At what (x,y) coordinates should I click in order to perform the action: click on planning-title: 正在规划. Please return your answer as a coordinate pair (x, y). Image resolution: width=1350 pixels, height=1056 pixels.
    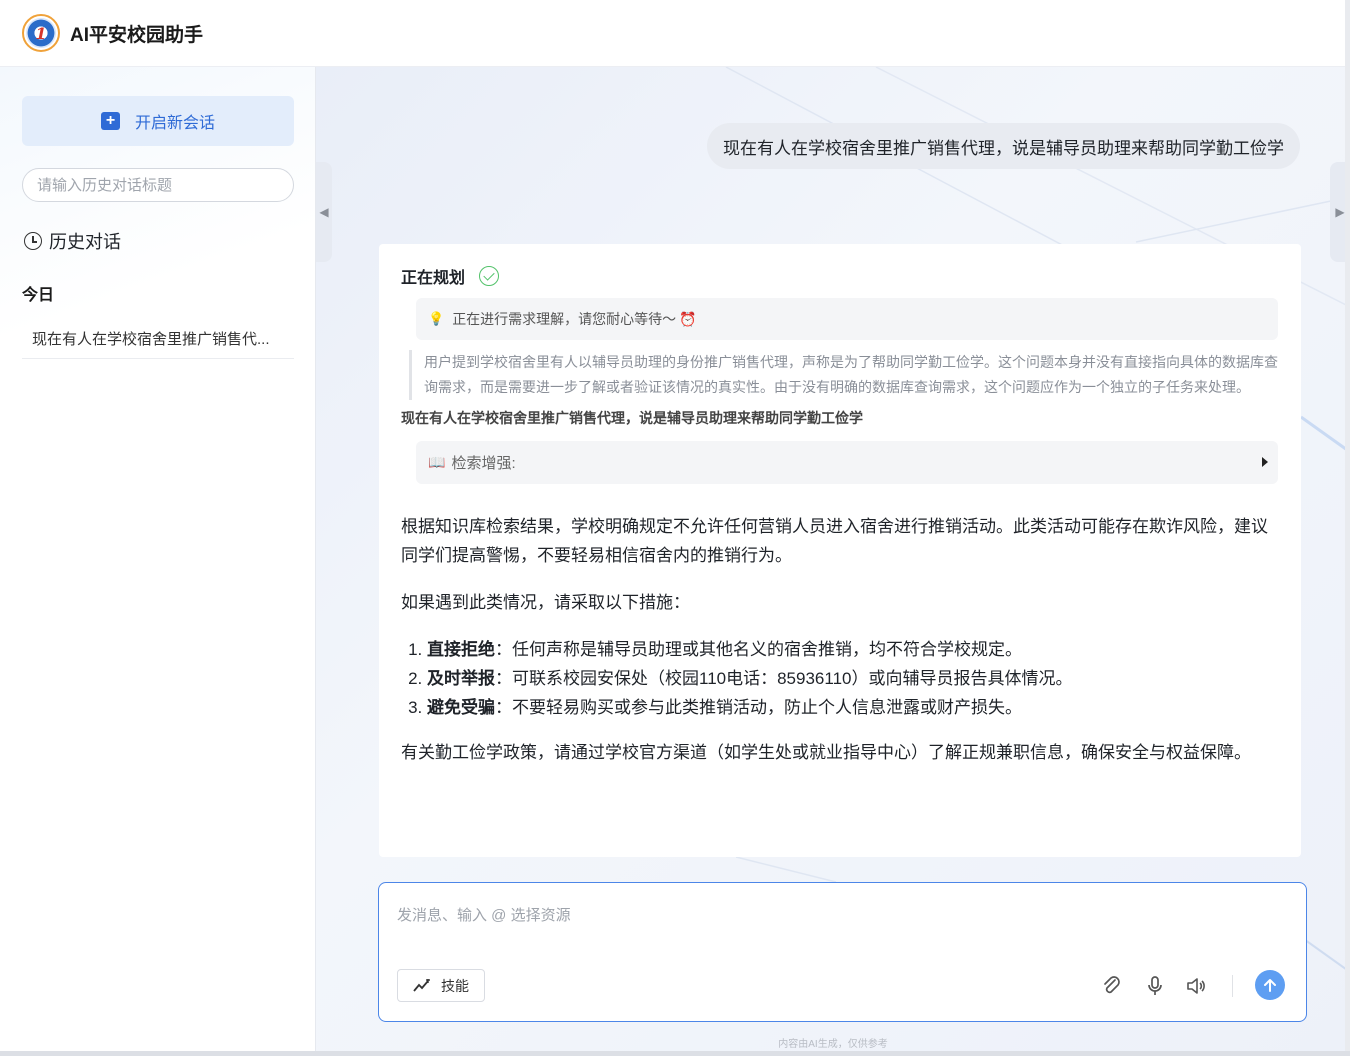
    Looking at the image, I should click on (433, 278).